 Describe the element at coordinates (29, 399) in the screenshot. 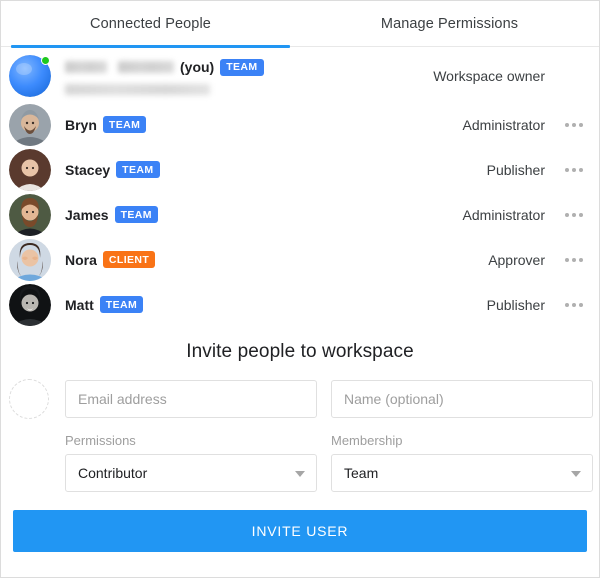

I see `avatar-placeholder-icon` at that location.